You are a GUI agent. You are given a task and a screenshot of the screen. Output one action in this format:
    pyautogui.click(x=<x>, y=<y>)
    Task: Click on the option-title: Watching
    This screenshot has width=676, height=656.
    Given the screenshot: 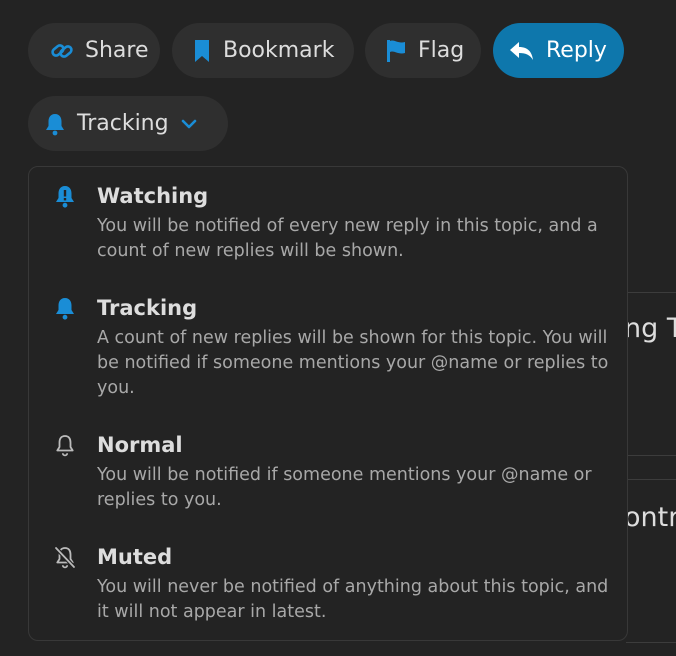 What is the action you would take?
    pyautogui.click(x=153, y=196)
    